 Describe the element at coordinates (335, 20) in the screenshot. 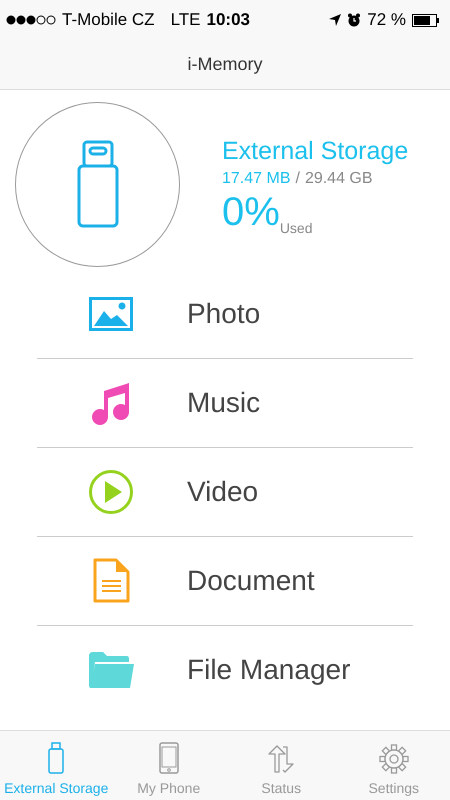

I see `location-arrow-icon` at that location.